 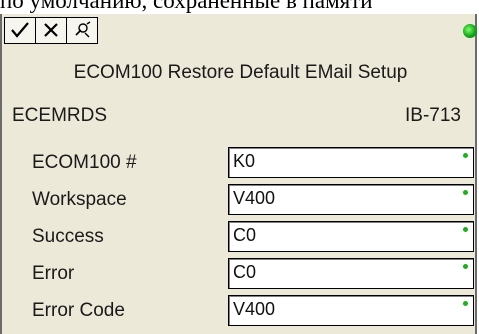 I want to click on param-row-workspace: Workspace V400, so click(x=240, y=202).